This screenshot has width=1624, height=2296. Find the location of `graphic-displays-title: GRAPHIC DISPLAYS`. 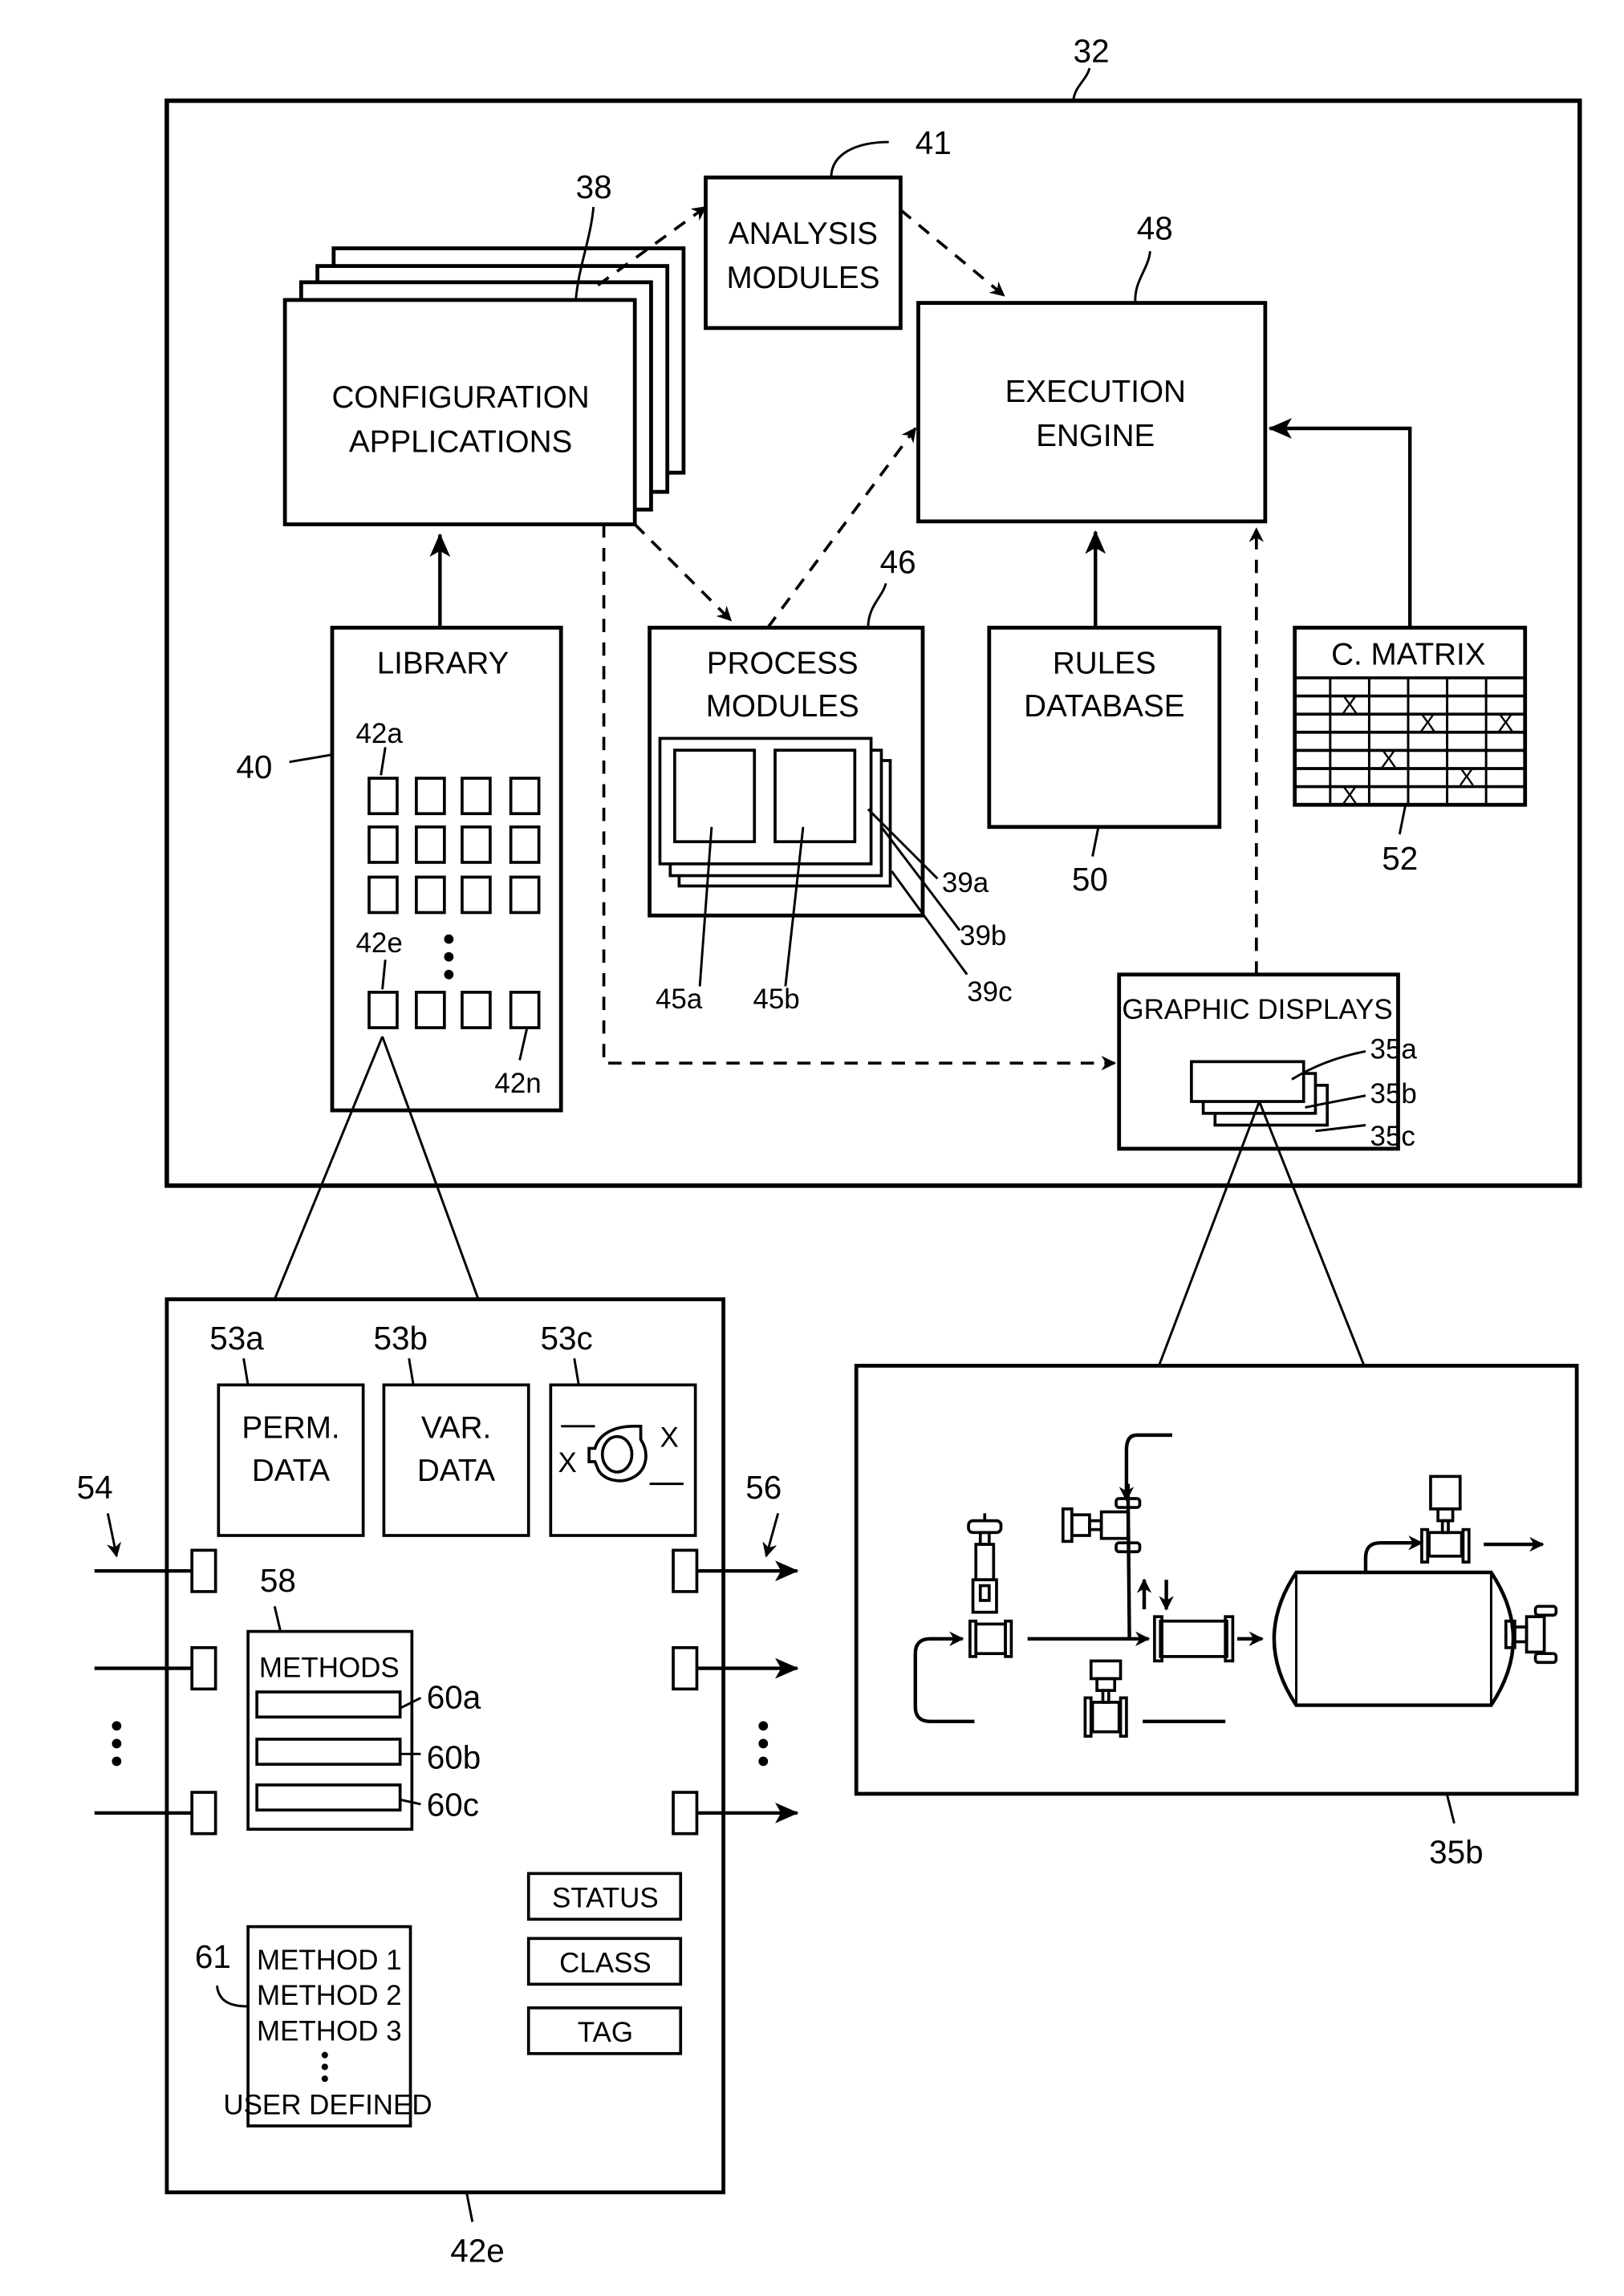

graphic-displays-title: GRAPHIC DISPLAYS is located at coordinates (1257, 1009).